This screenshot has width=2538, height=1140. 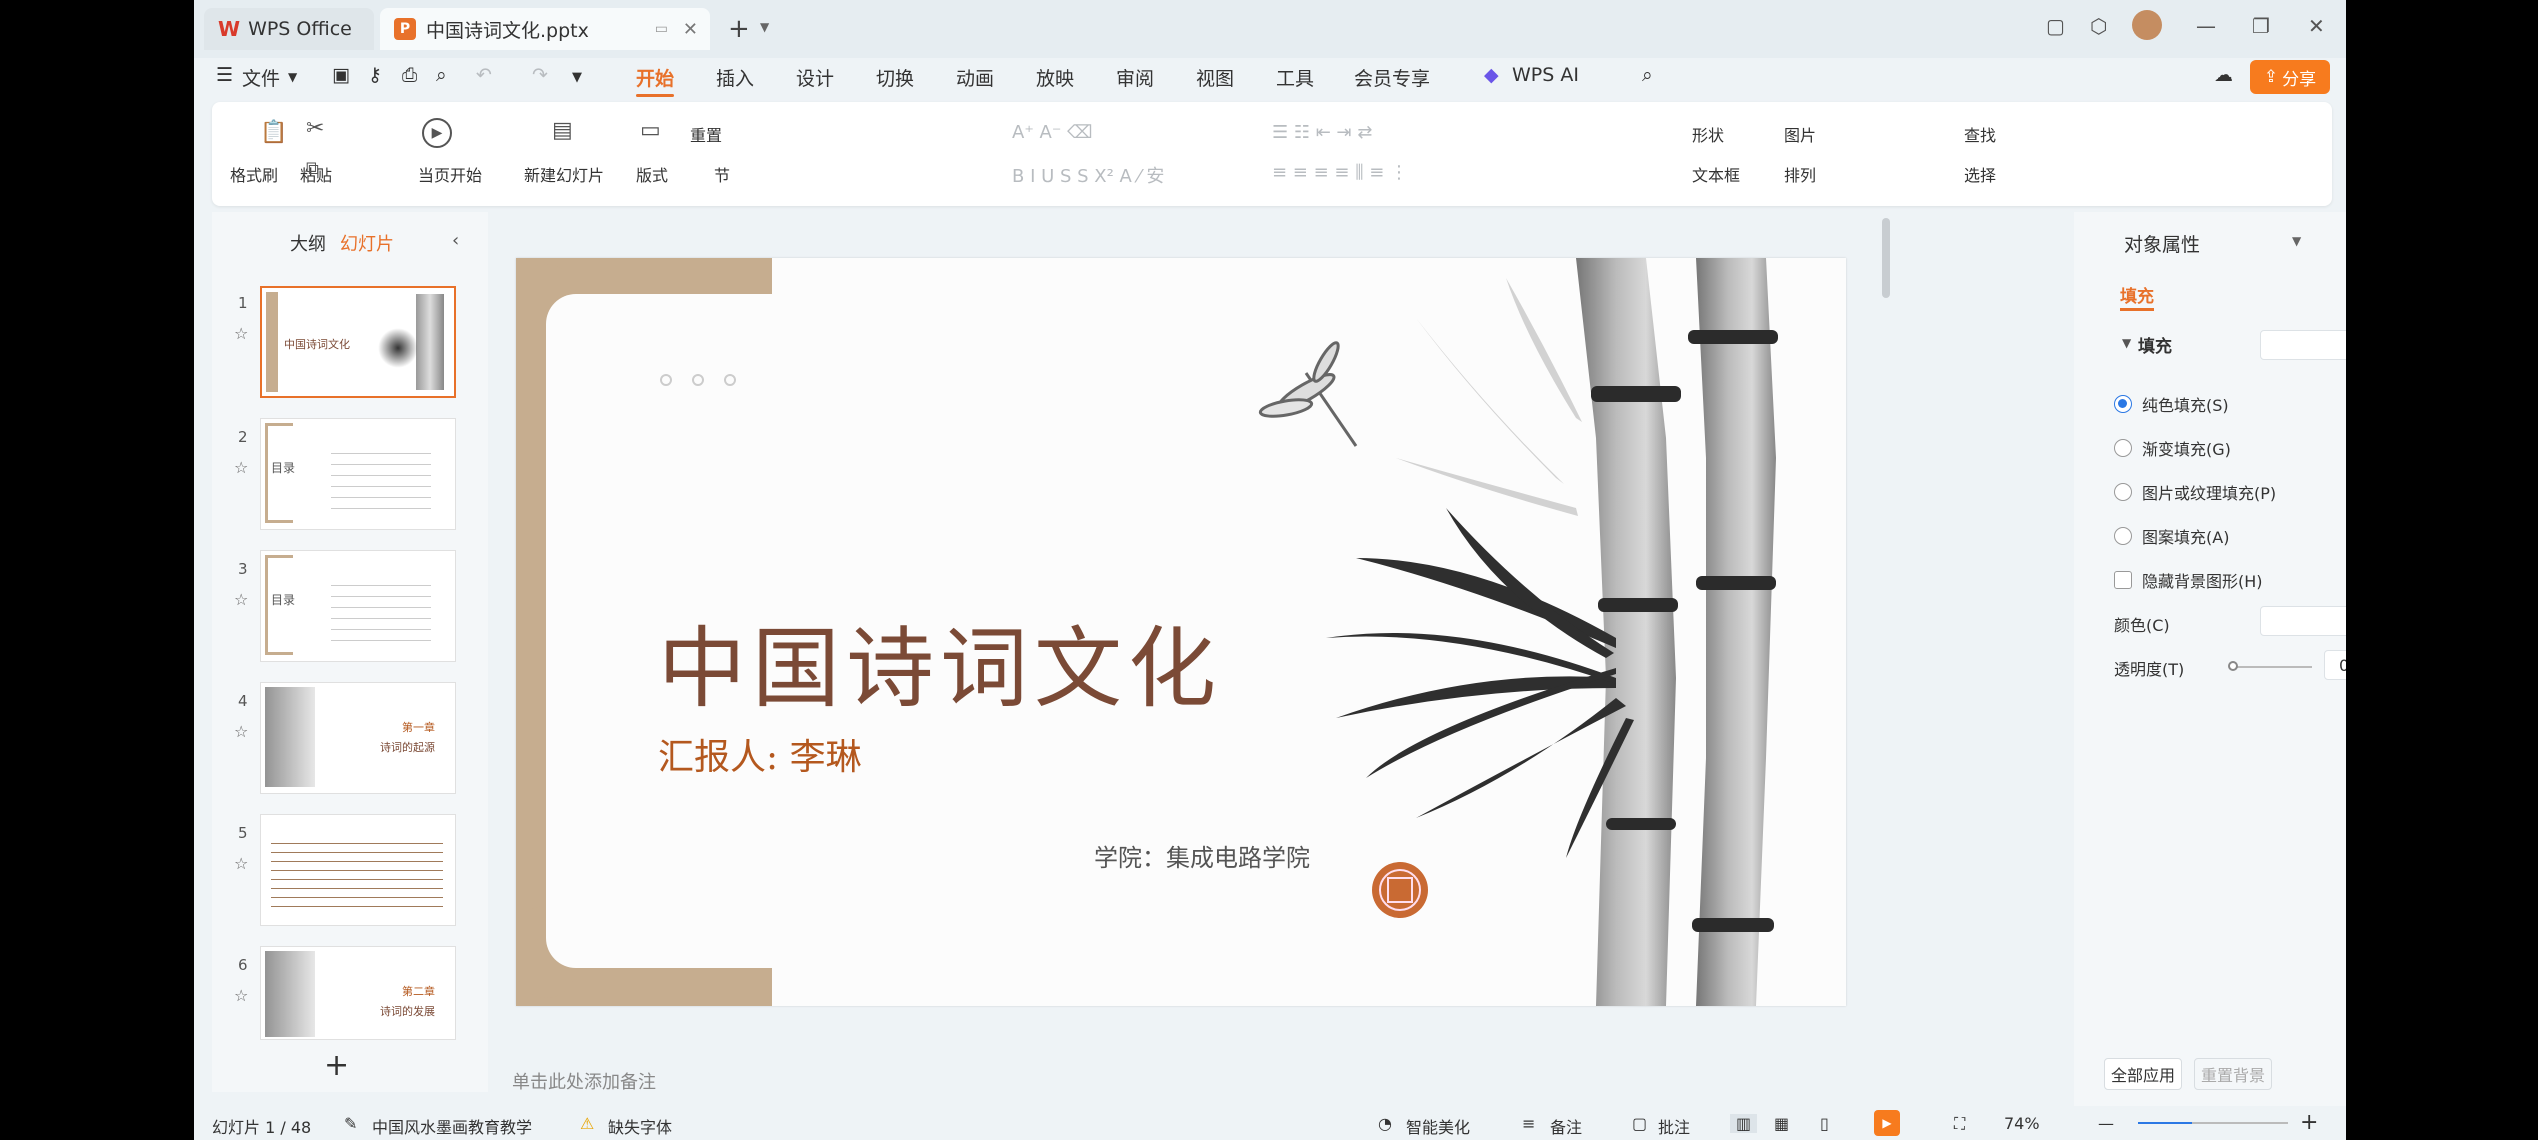 What do you see at coordinates (312, 168) in the screenshot?
I see `copy-icon: ⧉` at bounding box center [312, 168].